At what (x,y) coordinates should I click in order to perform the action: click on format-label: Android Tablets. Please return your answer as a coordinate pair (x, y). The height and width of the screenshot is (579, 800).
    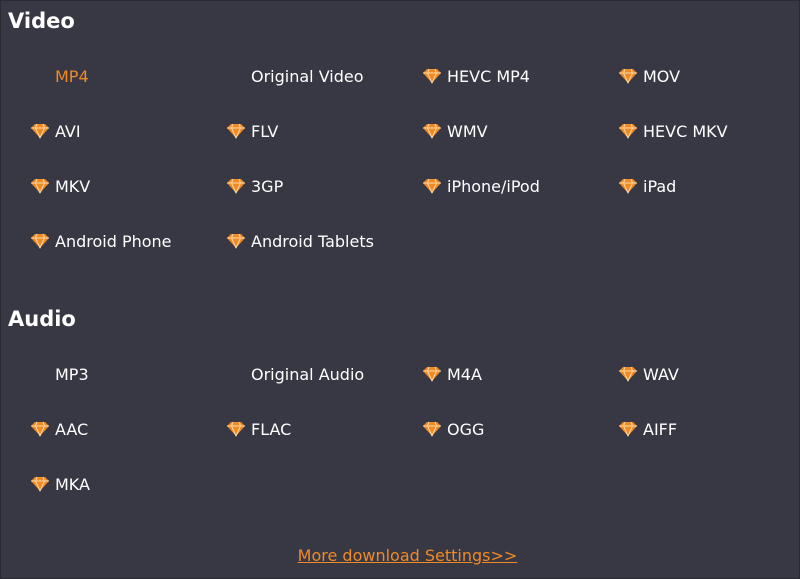
    Looking at the image, I should click on (312, 241).